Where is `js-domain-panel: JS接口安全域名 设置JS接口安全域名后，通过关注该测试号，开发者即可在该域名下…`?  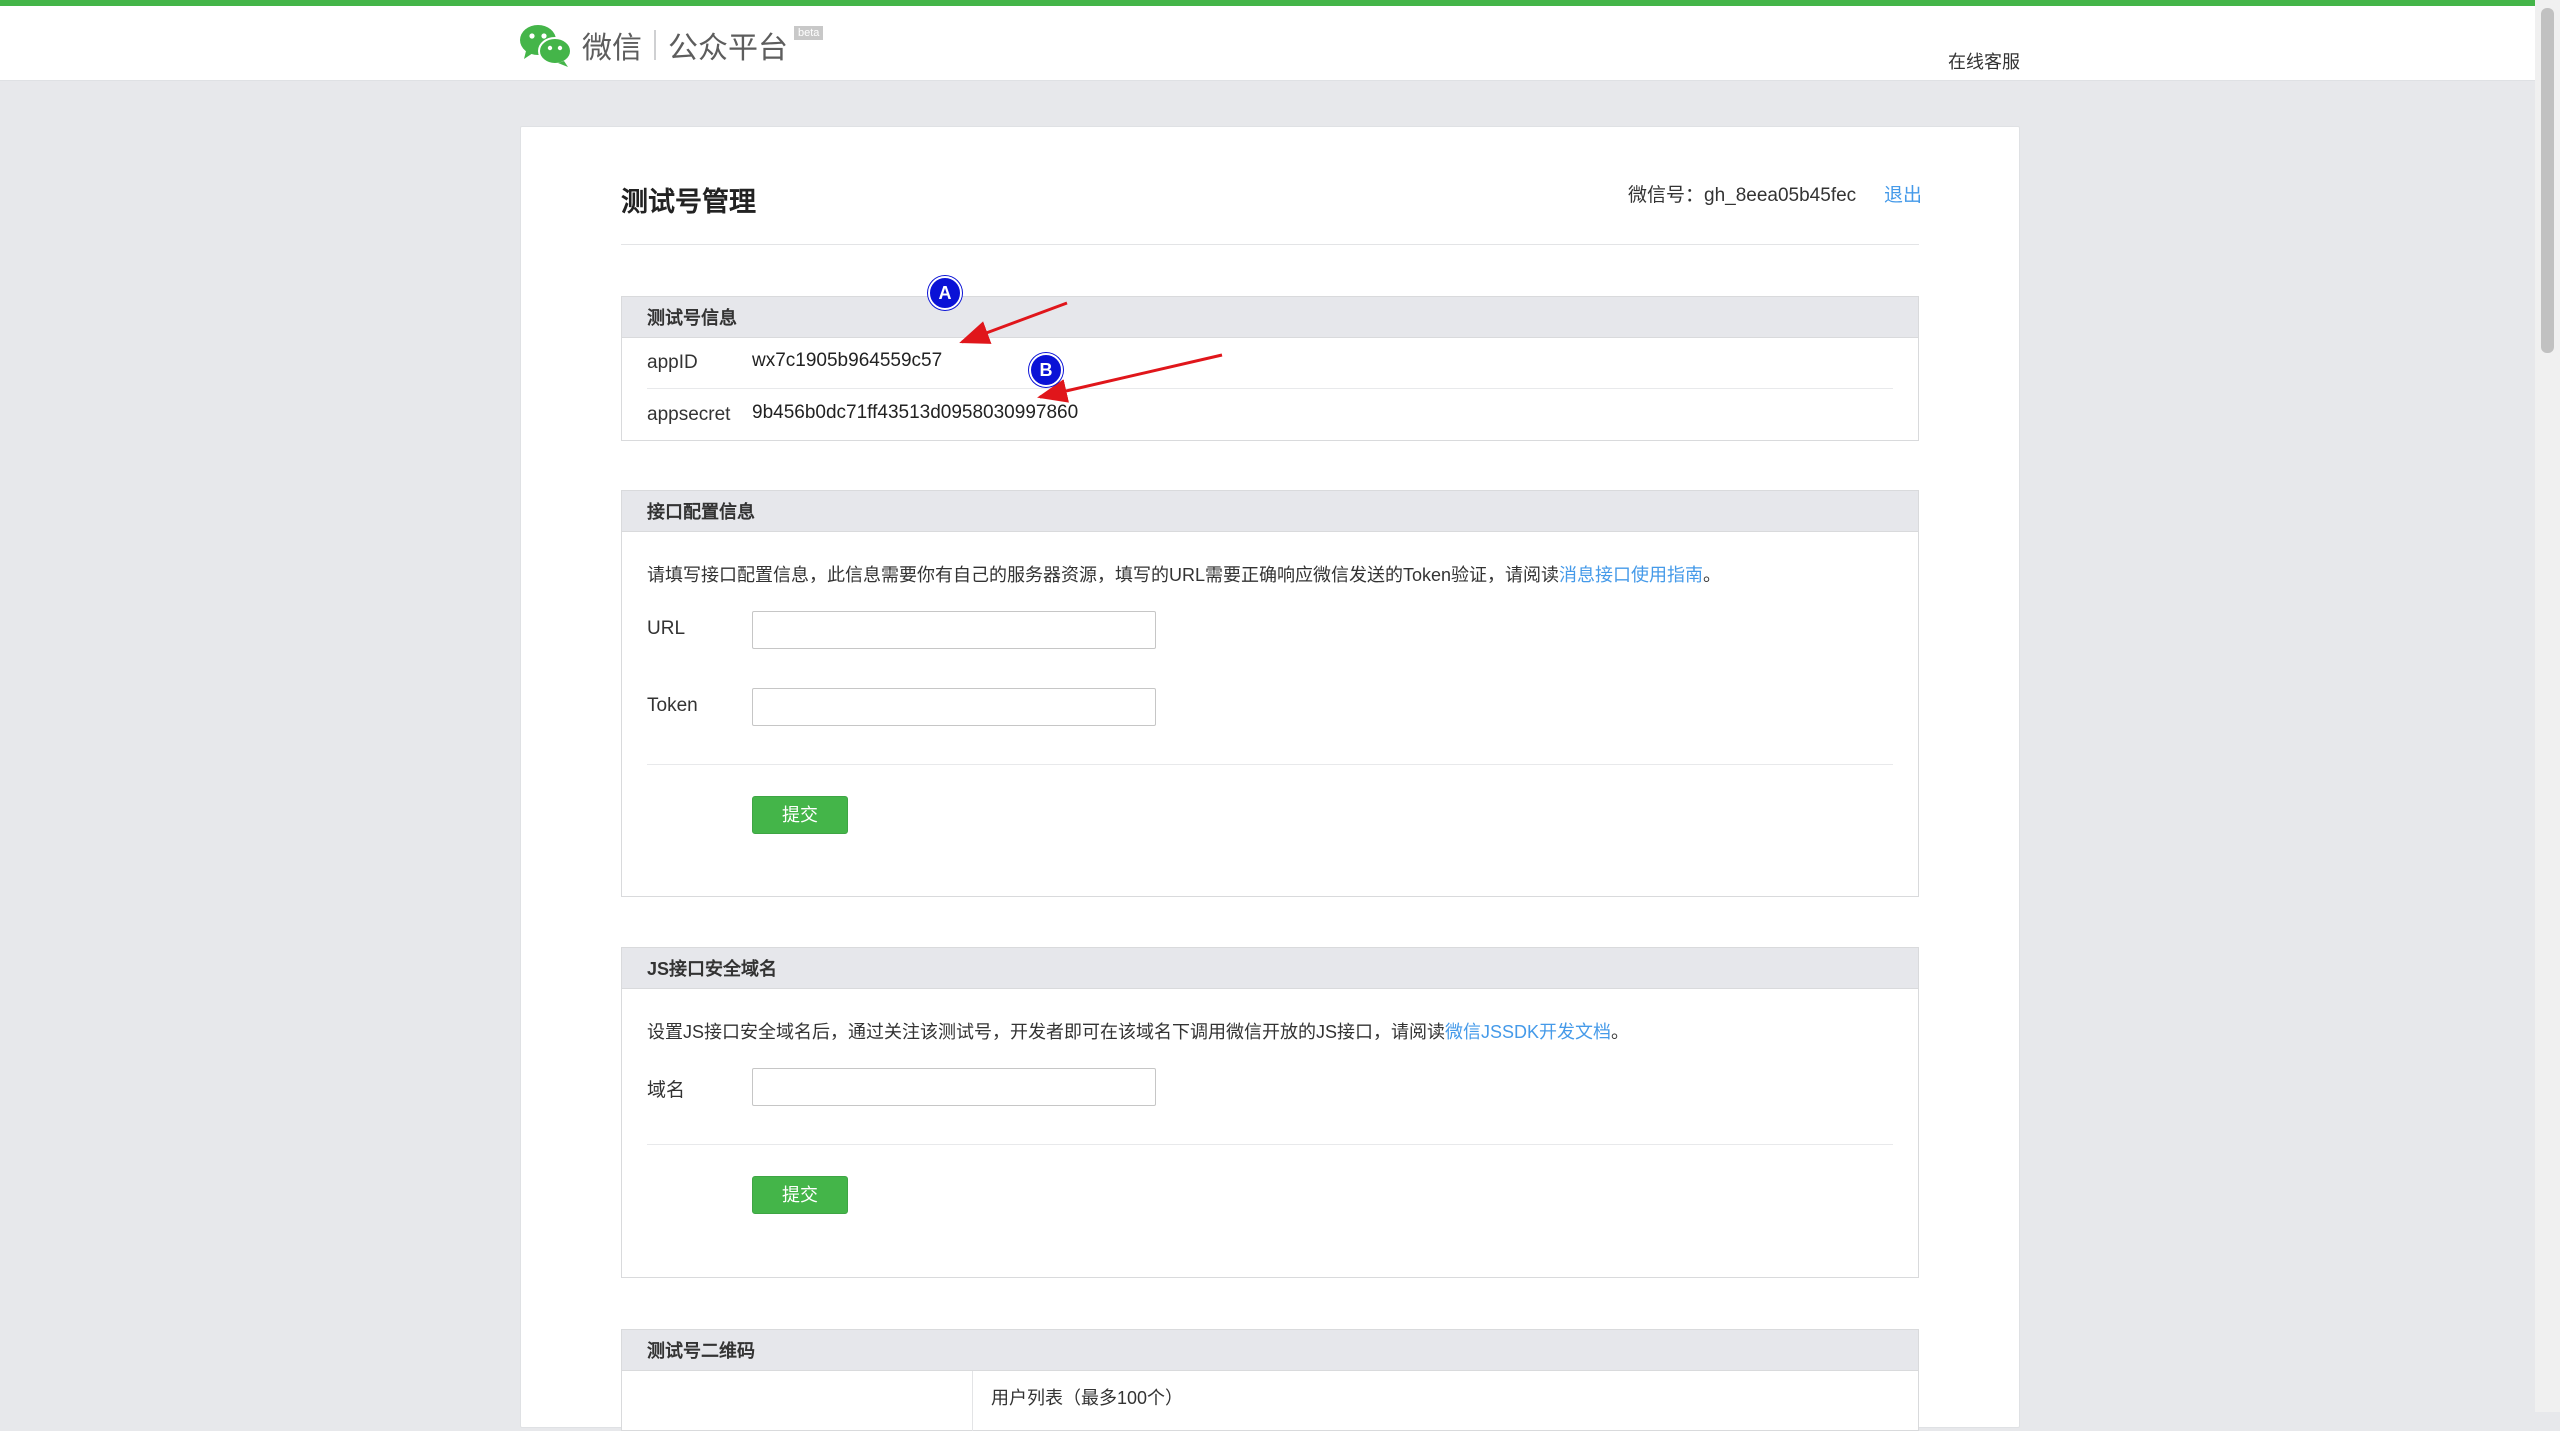 js-domain-panel: JS接口安全域名 设置JS接口安全域名后，通过关注该测试号，开发者即可在该域名下… is located at coordinates (1270, 1112).